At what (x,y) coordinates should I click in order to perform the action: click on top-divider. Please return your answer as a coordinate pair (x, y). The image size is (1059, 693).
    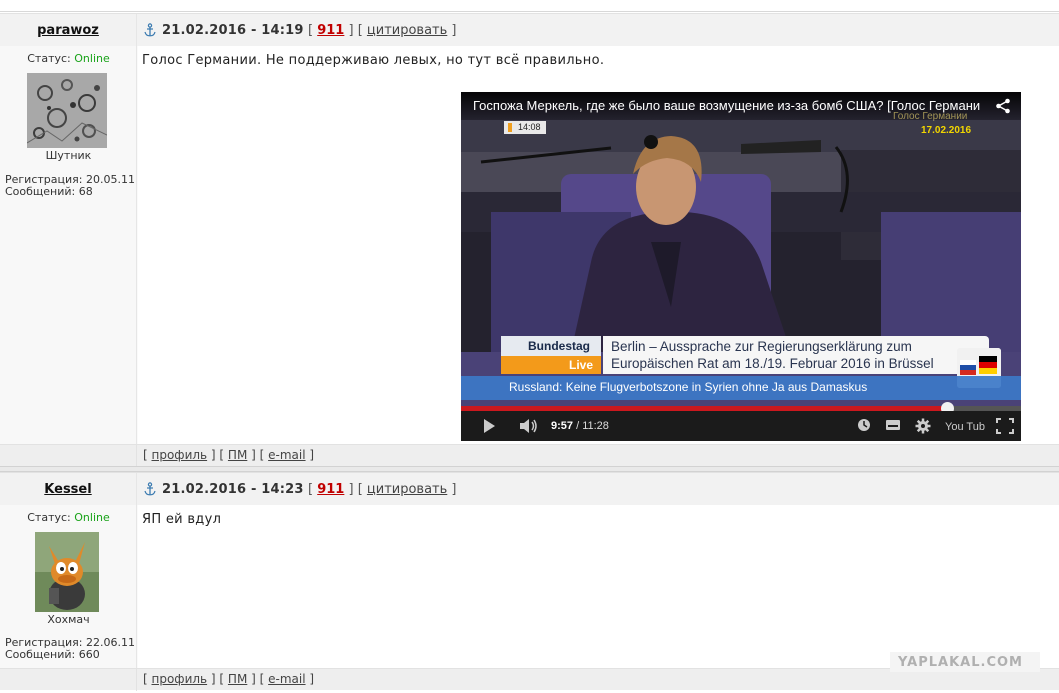
    Looking at the image, I should click on (529, 6).